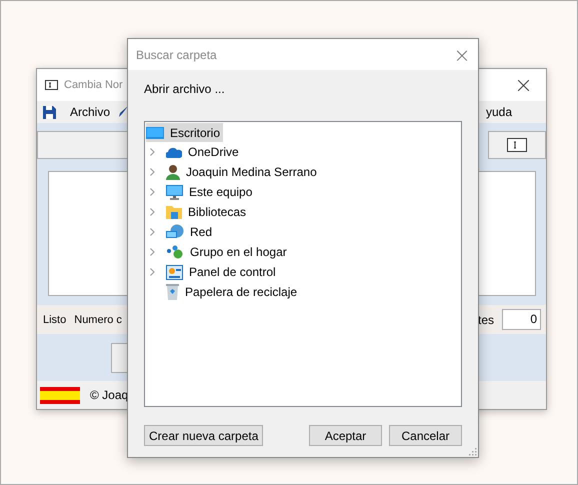  I want to click on cloud-icon, so click(174, 152).